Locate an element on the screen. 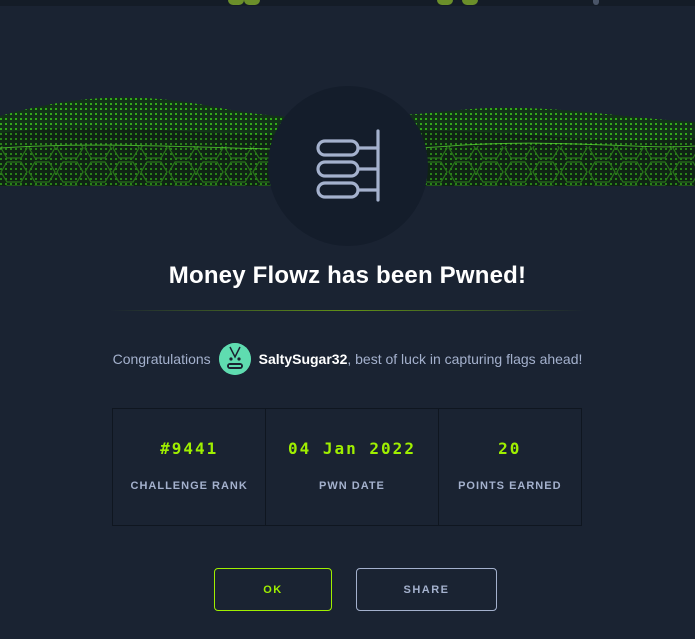  ok-button: OK is located at coordinates (273, 589).